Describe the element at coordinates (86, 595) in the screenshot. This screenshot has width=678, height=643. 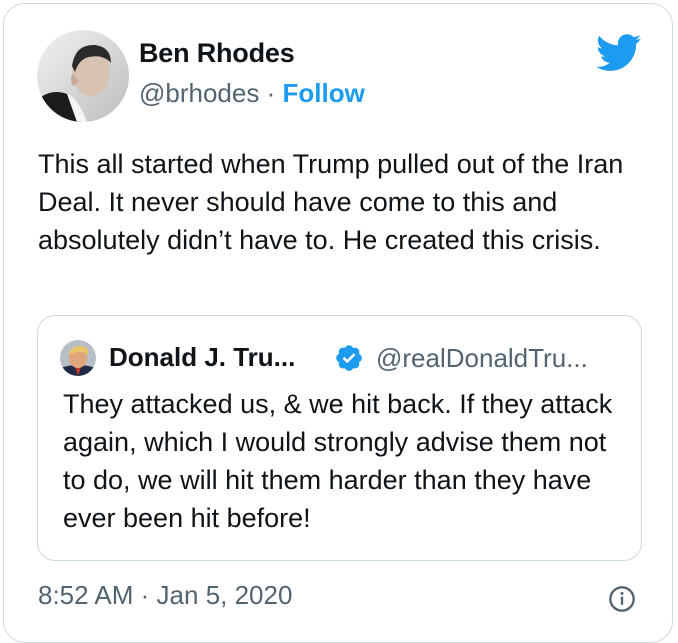
I see `tweet-time: 8:52 AM` at that location.